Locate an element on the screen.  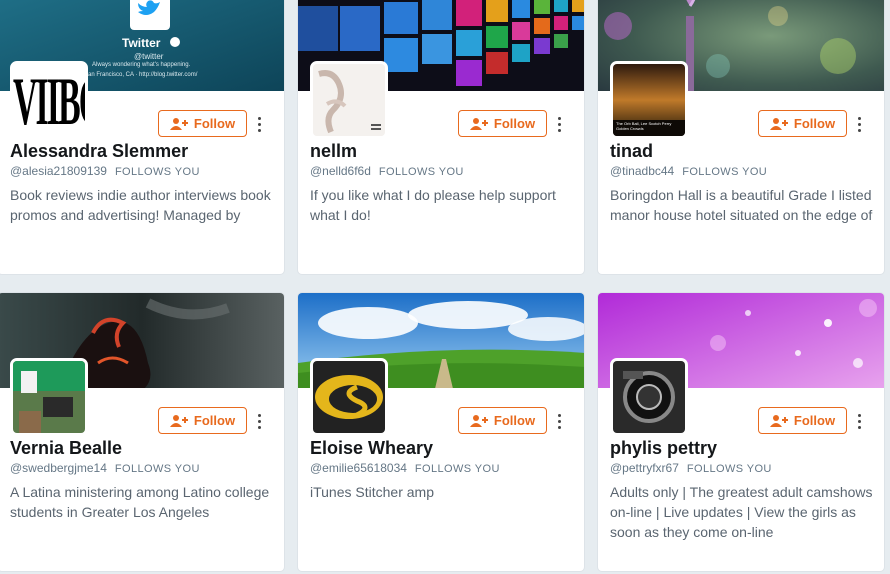
handle-row: @pettryfxr67 FOLLOWS YOU is located at coordinates (691, 468).